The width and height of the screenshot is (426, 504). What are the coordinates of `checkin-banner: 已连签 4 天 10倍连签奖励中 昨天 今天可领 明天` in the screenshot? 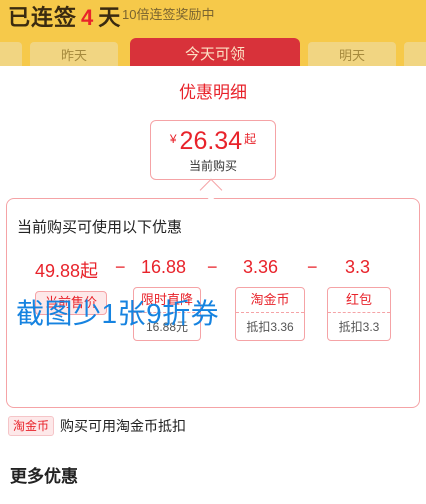 It's located at (213, 33).